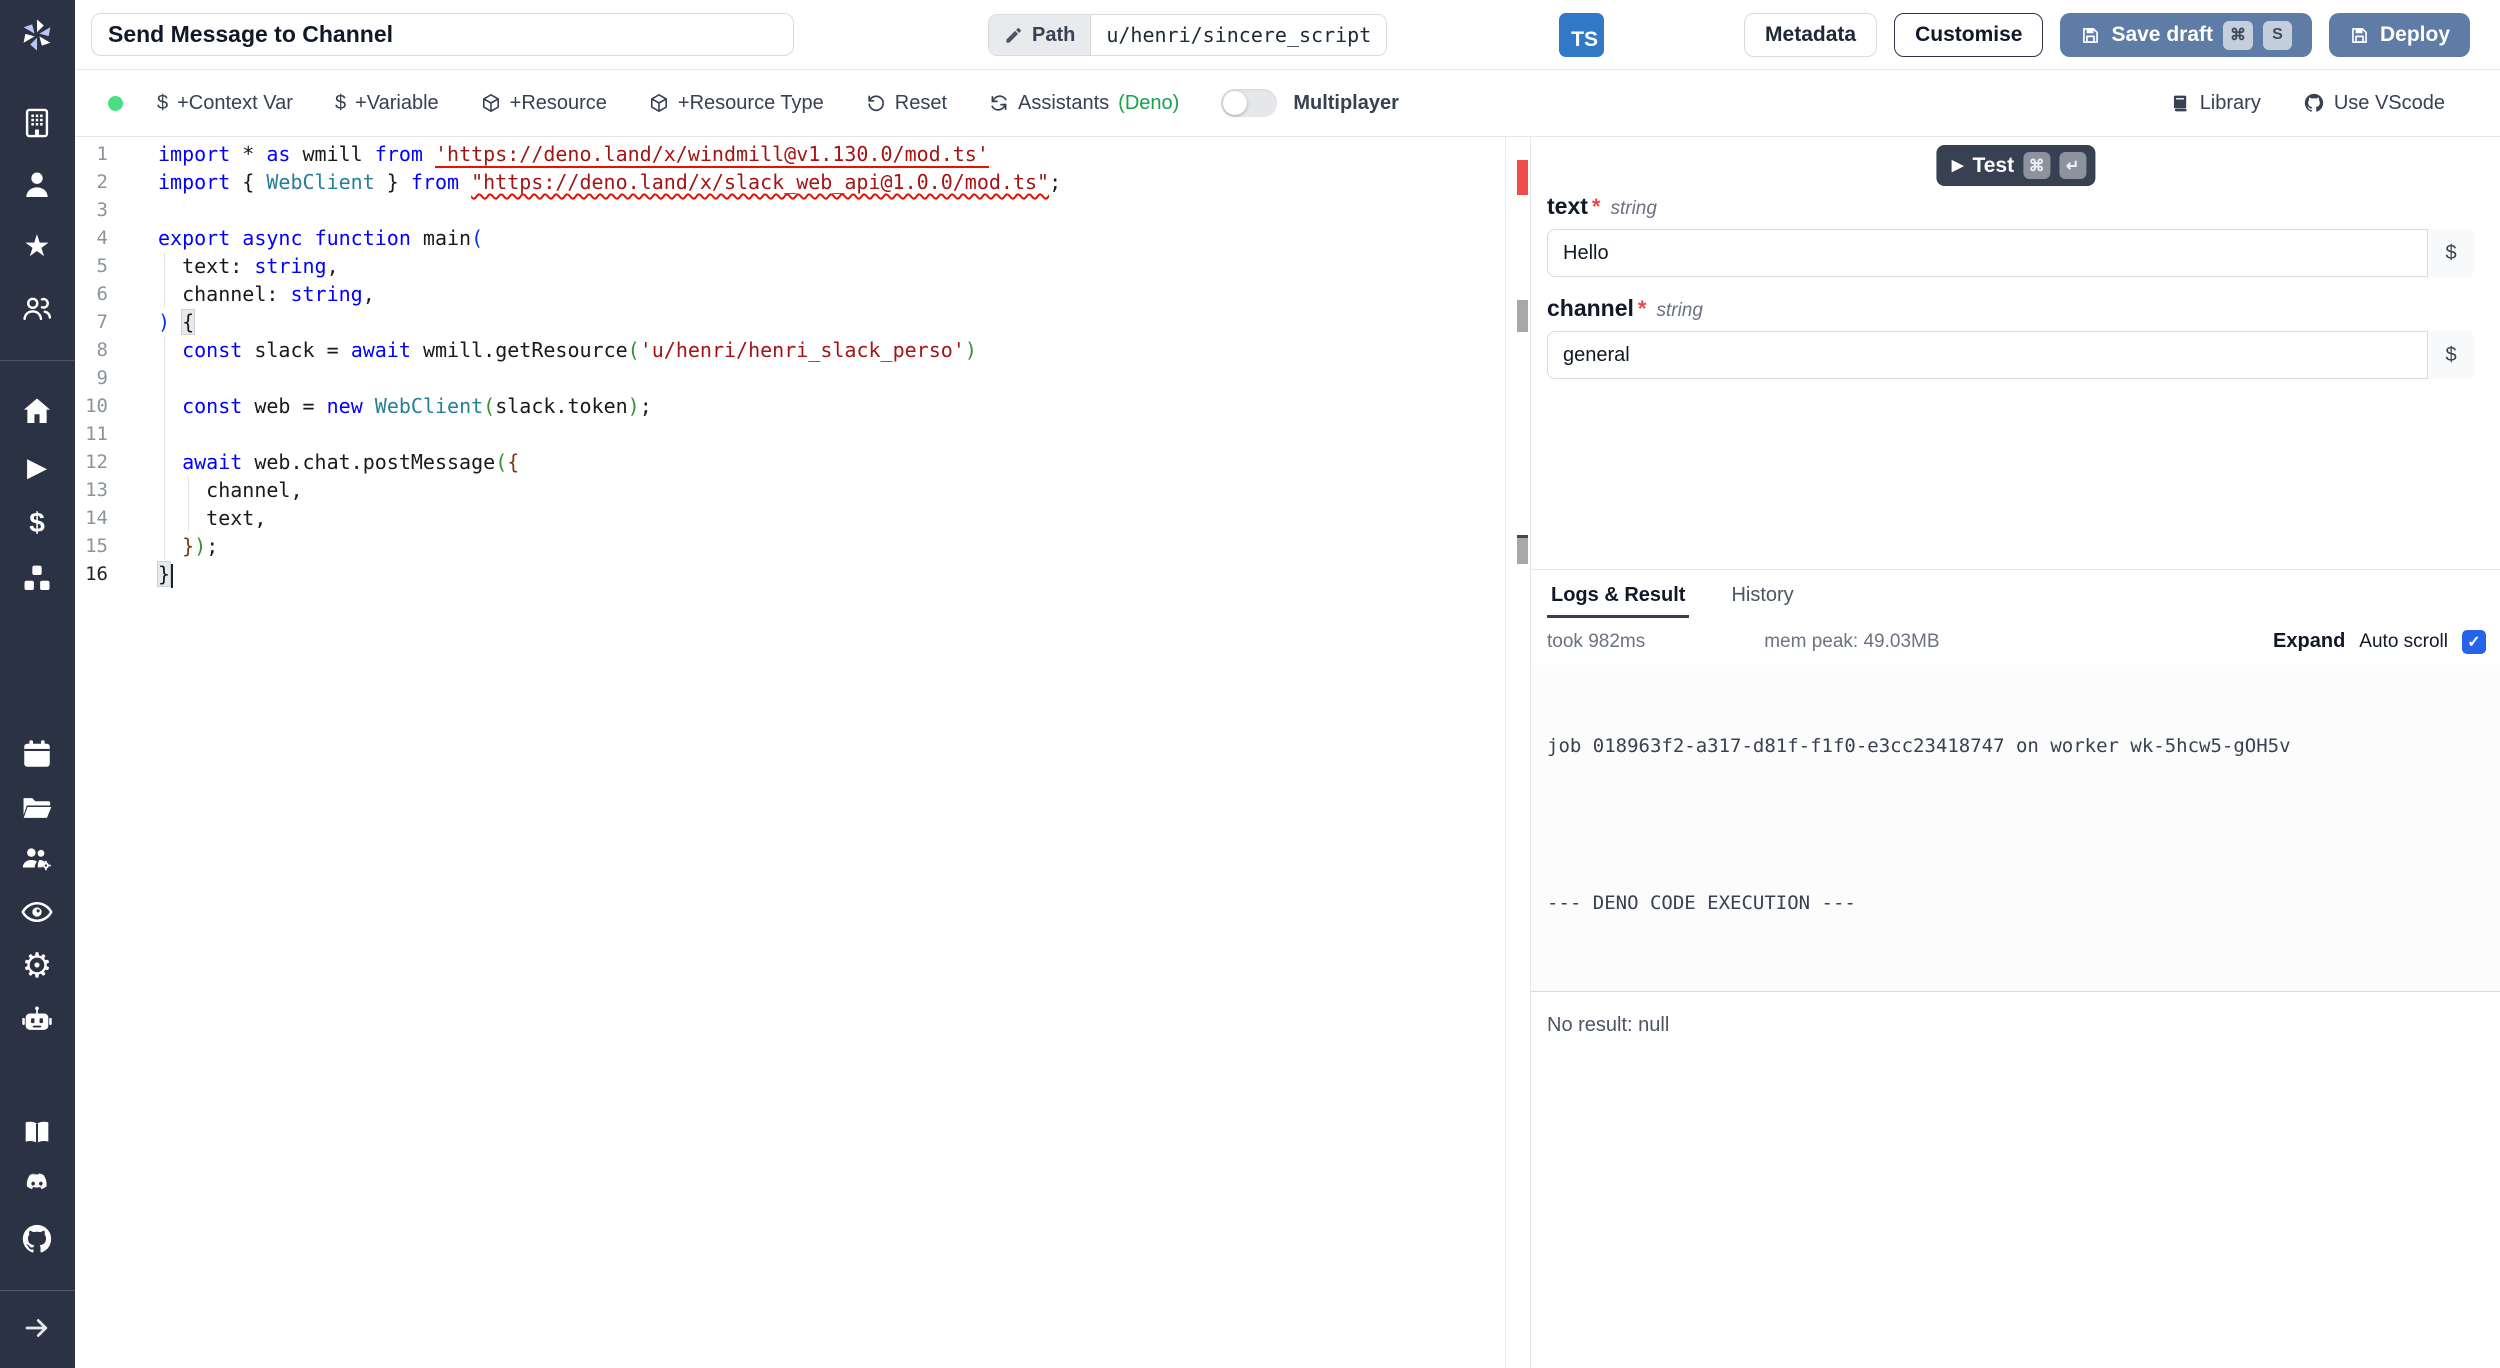 Image resolution: width=2500 pixels, height=1368 pixels. Describe the element at coordinates (1596, 641) in the screenshot. I see `duration-text: took 982ms` at that location.